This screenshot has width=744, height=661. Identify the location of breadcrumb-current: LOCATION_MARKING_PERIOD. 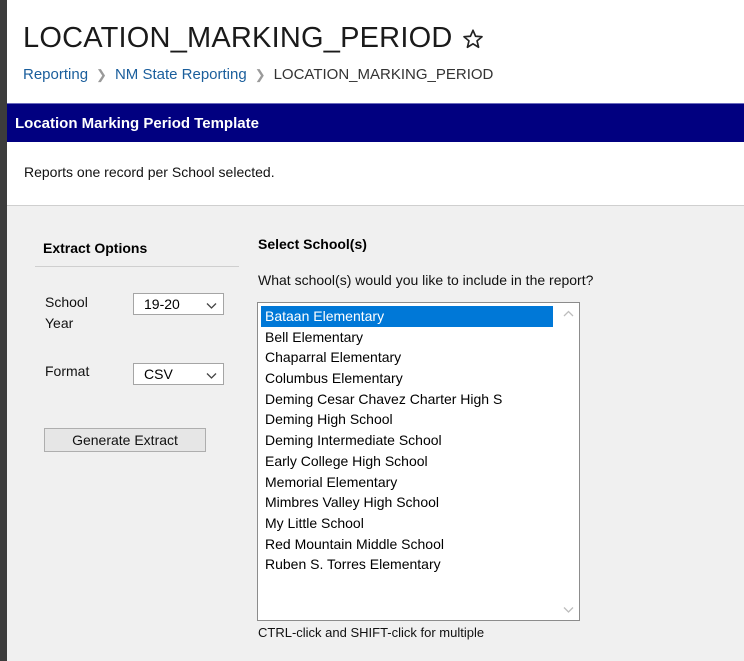
(383, 74).